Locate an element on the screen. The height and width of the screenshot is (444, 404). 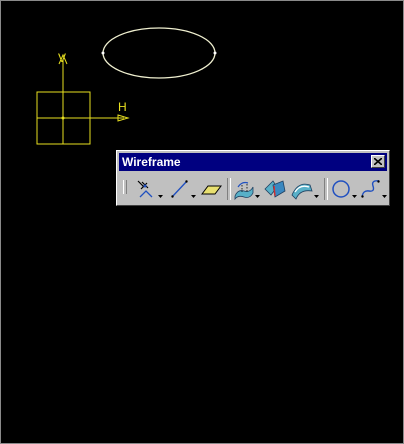
offset-curve-icon is located at coordinates (302, 191).